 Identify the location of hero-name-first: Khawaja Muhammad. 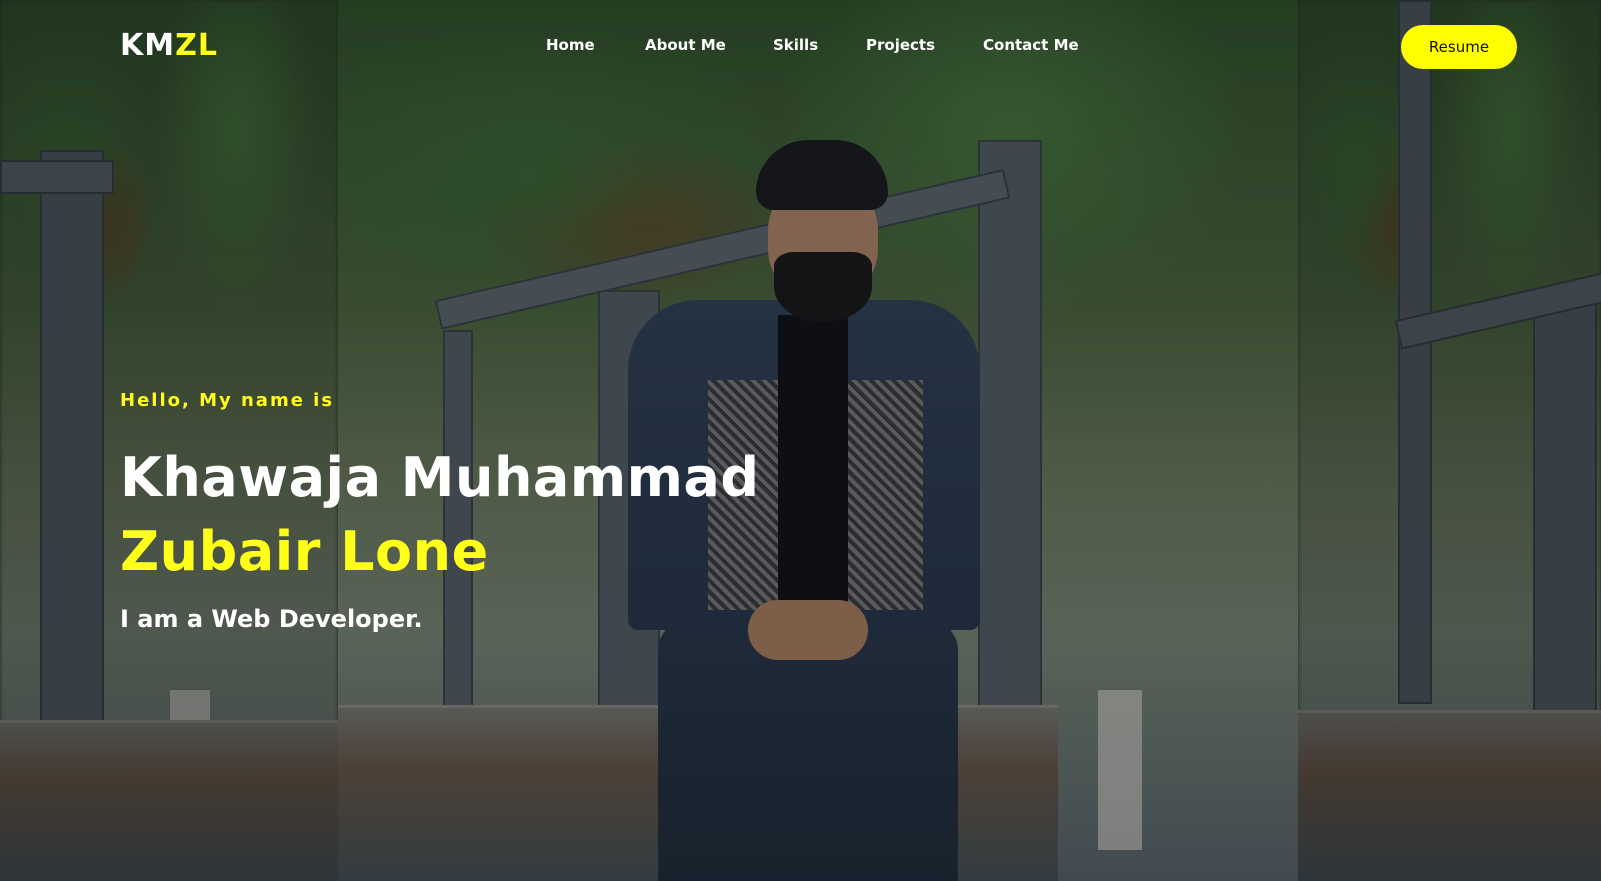
(440, 477).